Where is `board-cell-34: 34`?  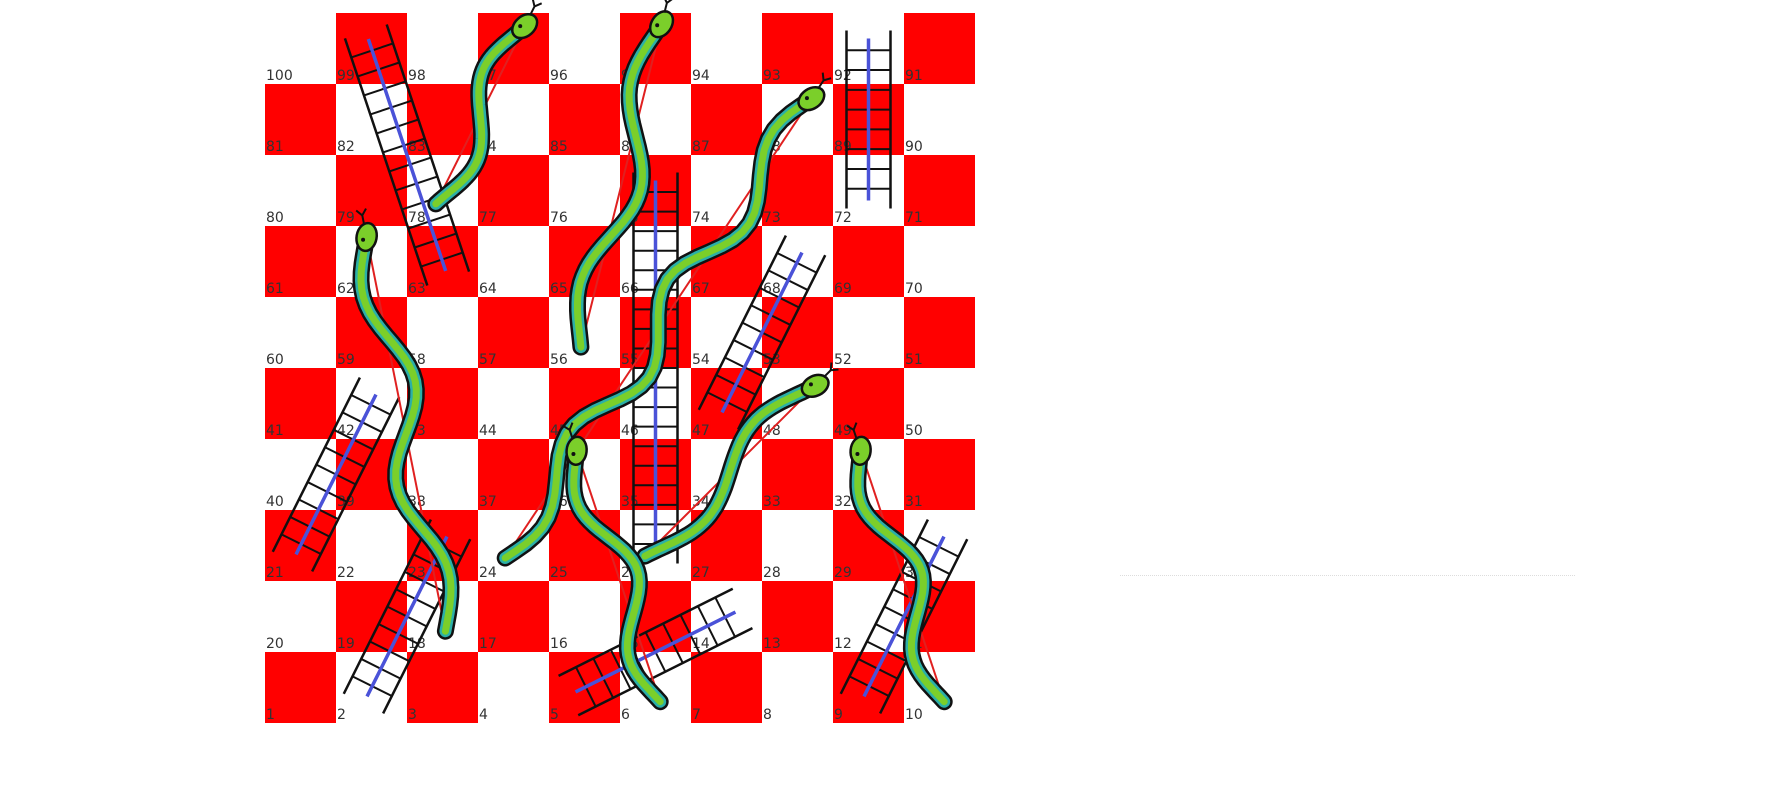
board-cell-34: 34 is located at coordinates (726, 474).